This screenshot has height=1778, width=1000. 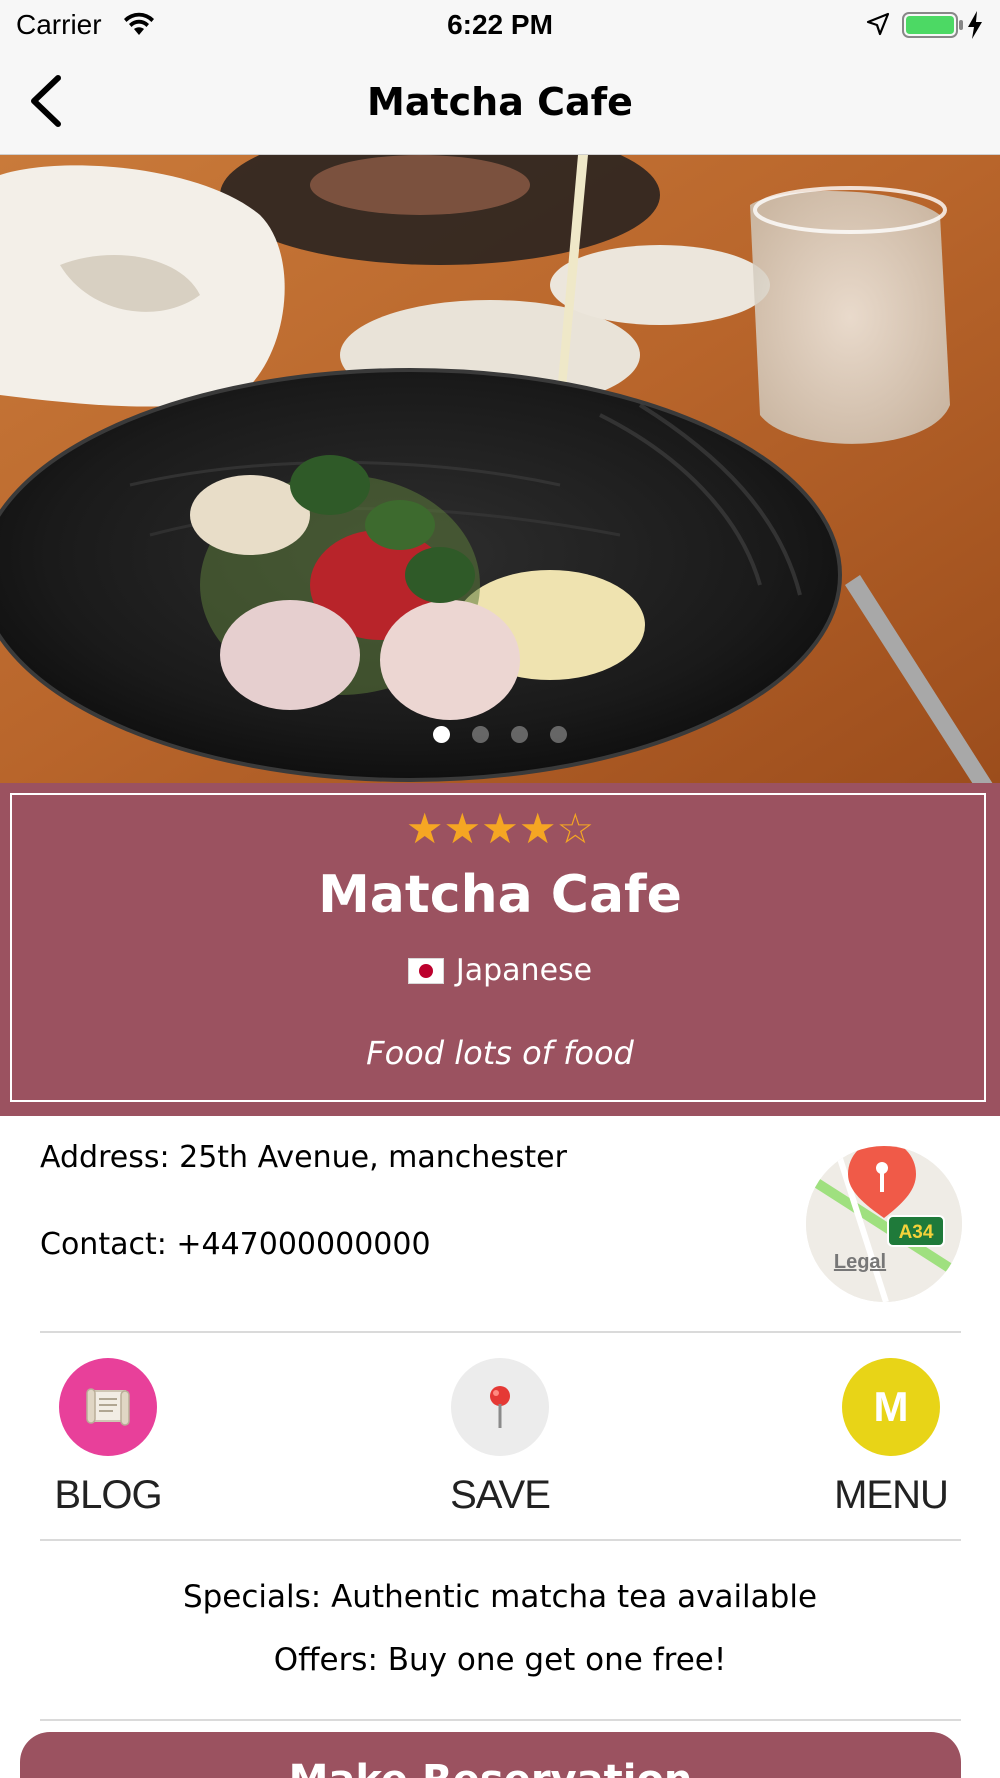 I want to click on restaurant-name: Matcha Cafe, so click(x=500, y=895).